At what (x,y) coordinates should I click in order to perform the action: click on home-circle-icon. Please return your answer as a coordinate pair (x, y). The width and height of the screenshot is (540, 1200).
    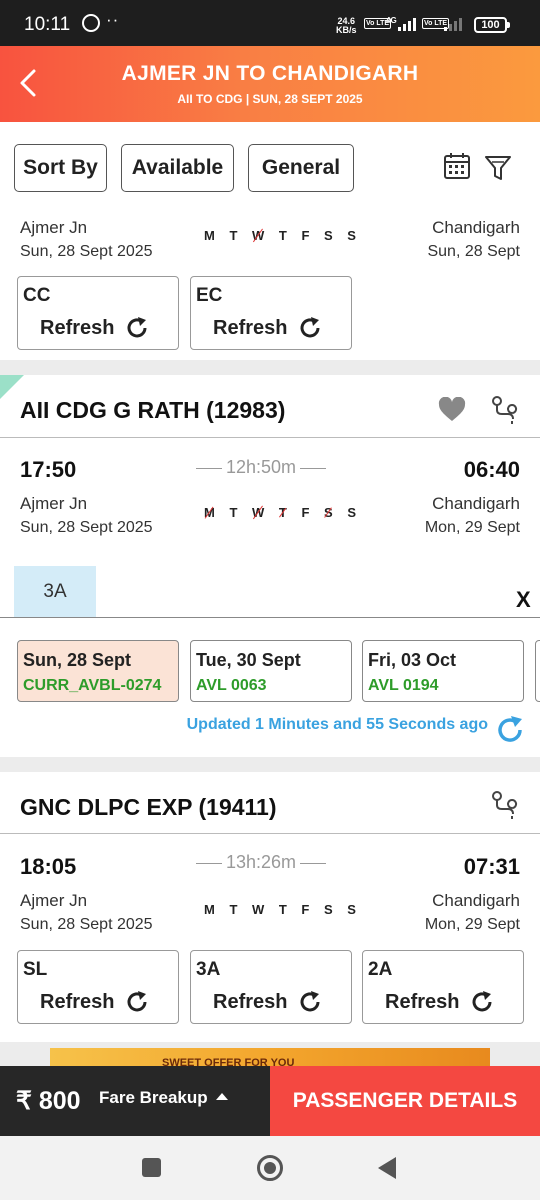
    Looking at the image, I should click on (270, 1168).